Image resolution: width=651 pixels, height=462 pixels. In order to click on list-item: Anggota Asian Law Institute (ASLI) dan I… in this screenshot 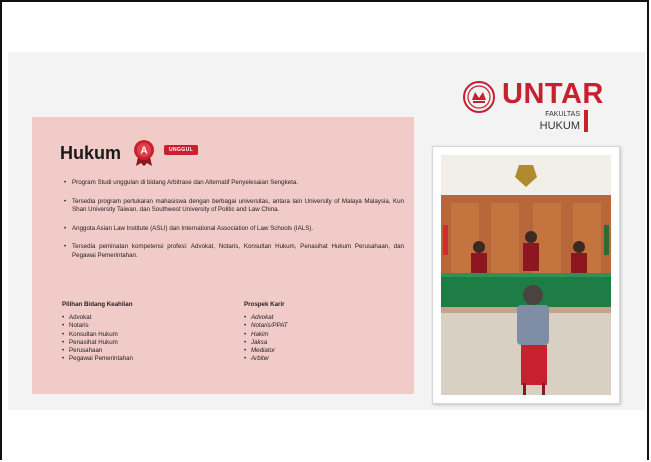, I will do `click(234, 229)`.